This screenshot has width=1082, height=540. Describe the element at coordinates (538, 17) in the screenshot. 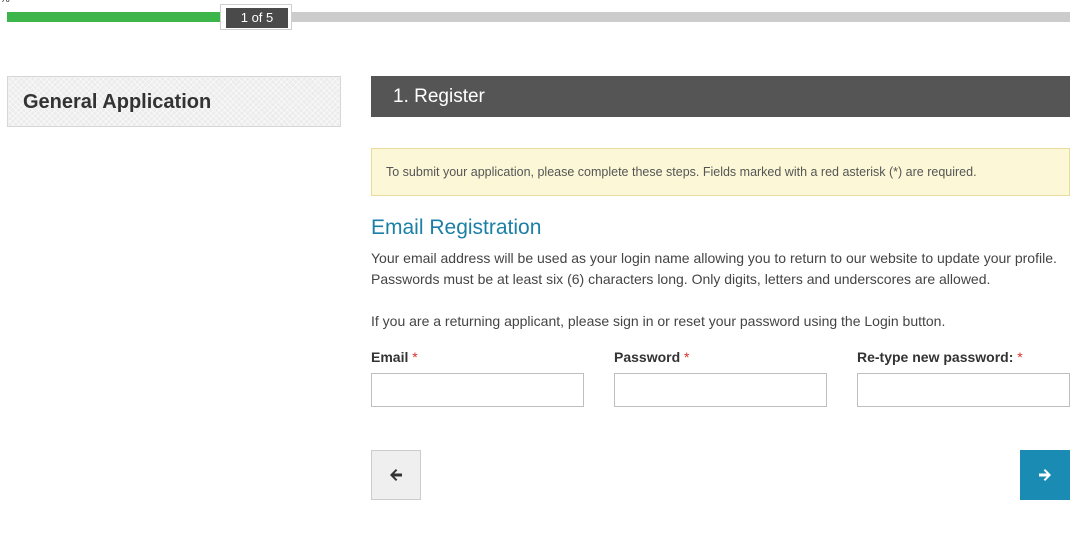

I see `progress-bar` at that location.